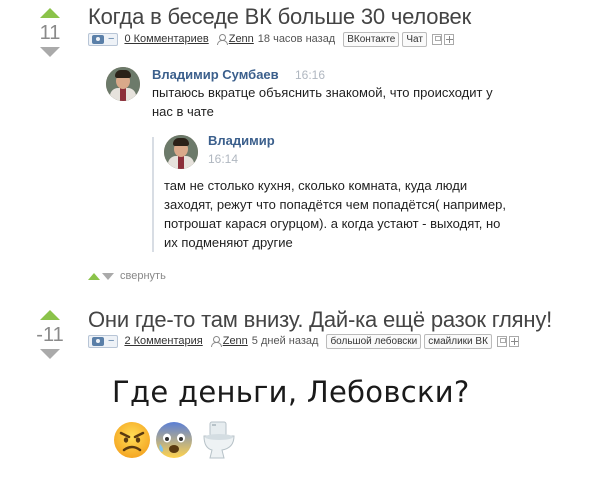 This screenshot has height=489, width=600. What do you see at coordinates (458, 341) in the screenshot?
I see `tag-vk-emoji: смайлики ВК` at bounding box center [458, 341].